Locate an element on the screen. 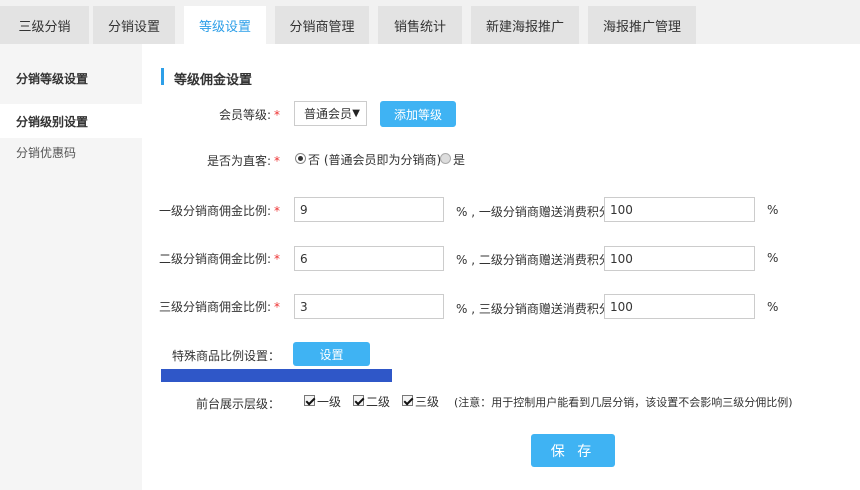 This screenshot has height=490, width=860. display-level2-checkbox is located at coordinates (358, 400).